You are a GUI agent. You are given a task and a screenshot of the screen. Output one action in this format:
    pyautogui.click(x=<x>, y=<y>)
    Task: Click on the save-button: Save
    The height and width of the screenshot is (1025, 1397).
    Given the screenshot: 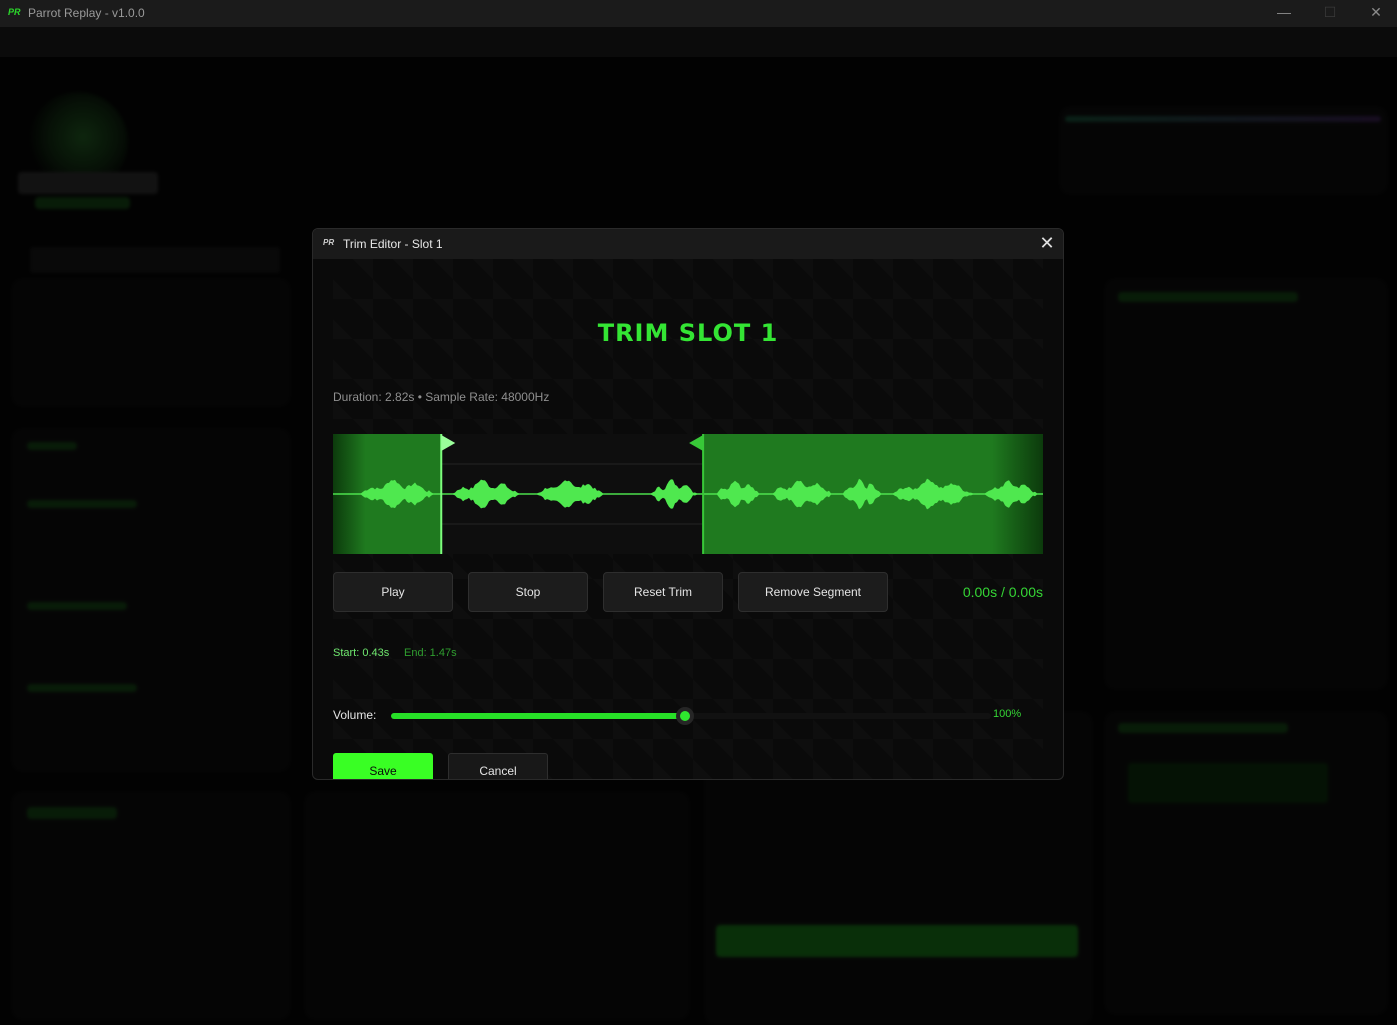 What is the action you would take?
    pyautogui.click(x=383, y=766)
    